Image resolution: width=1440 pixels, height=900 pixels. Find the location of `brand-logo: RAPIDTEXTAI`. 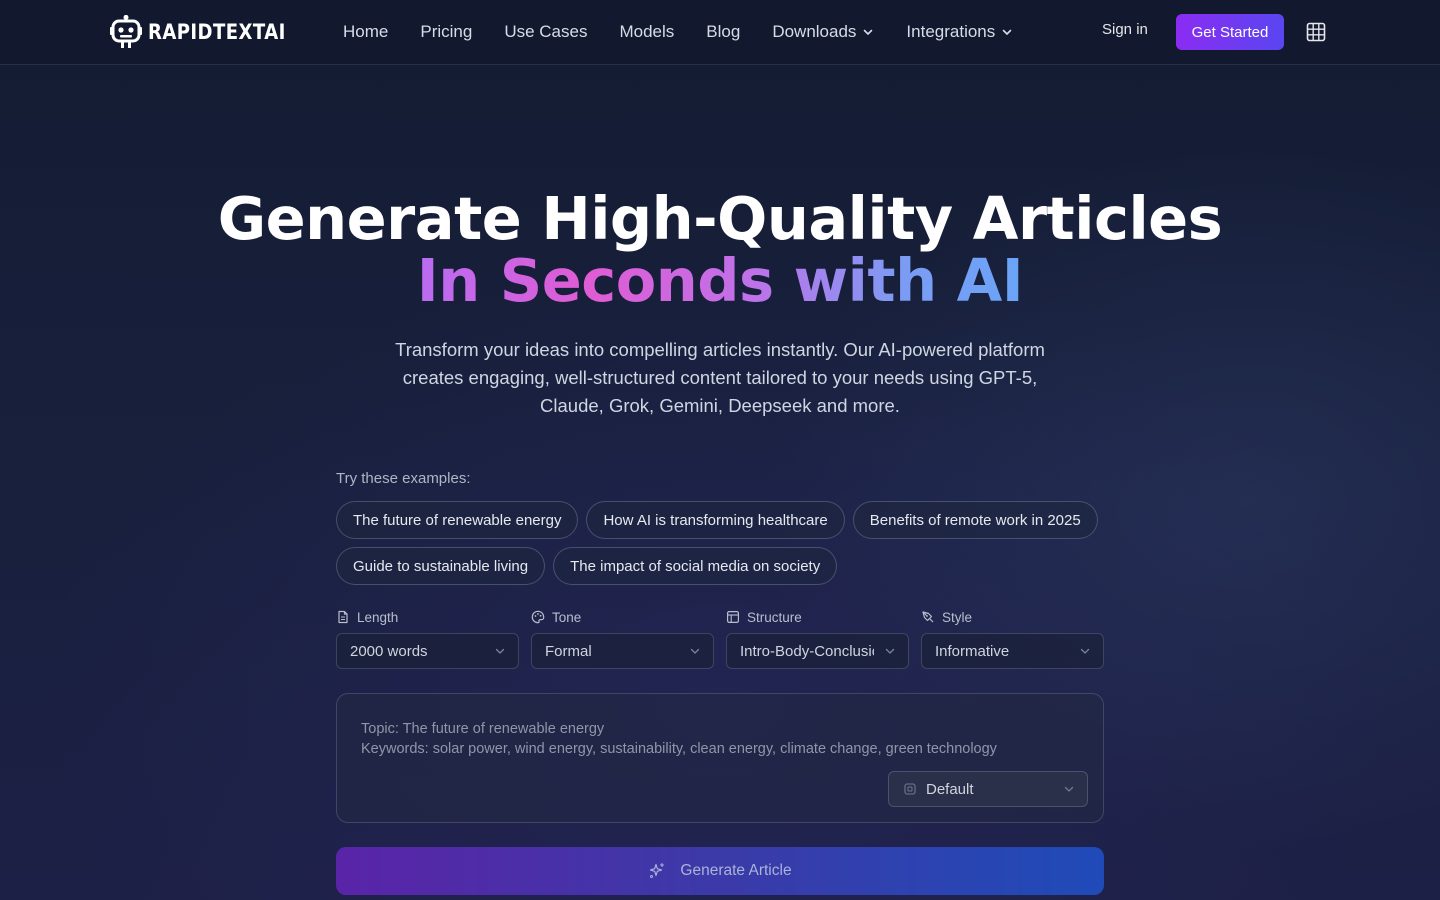

brand-logo: RAPIDTEXTAI is located at coordinates (209, 32).